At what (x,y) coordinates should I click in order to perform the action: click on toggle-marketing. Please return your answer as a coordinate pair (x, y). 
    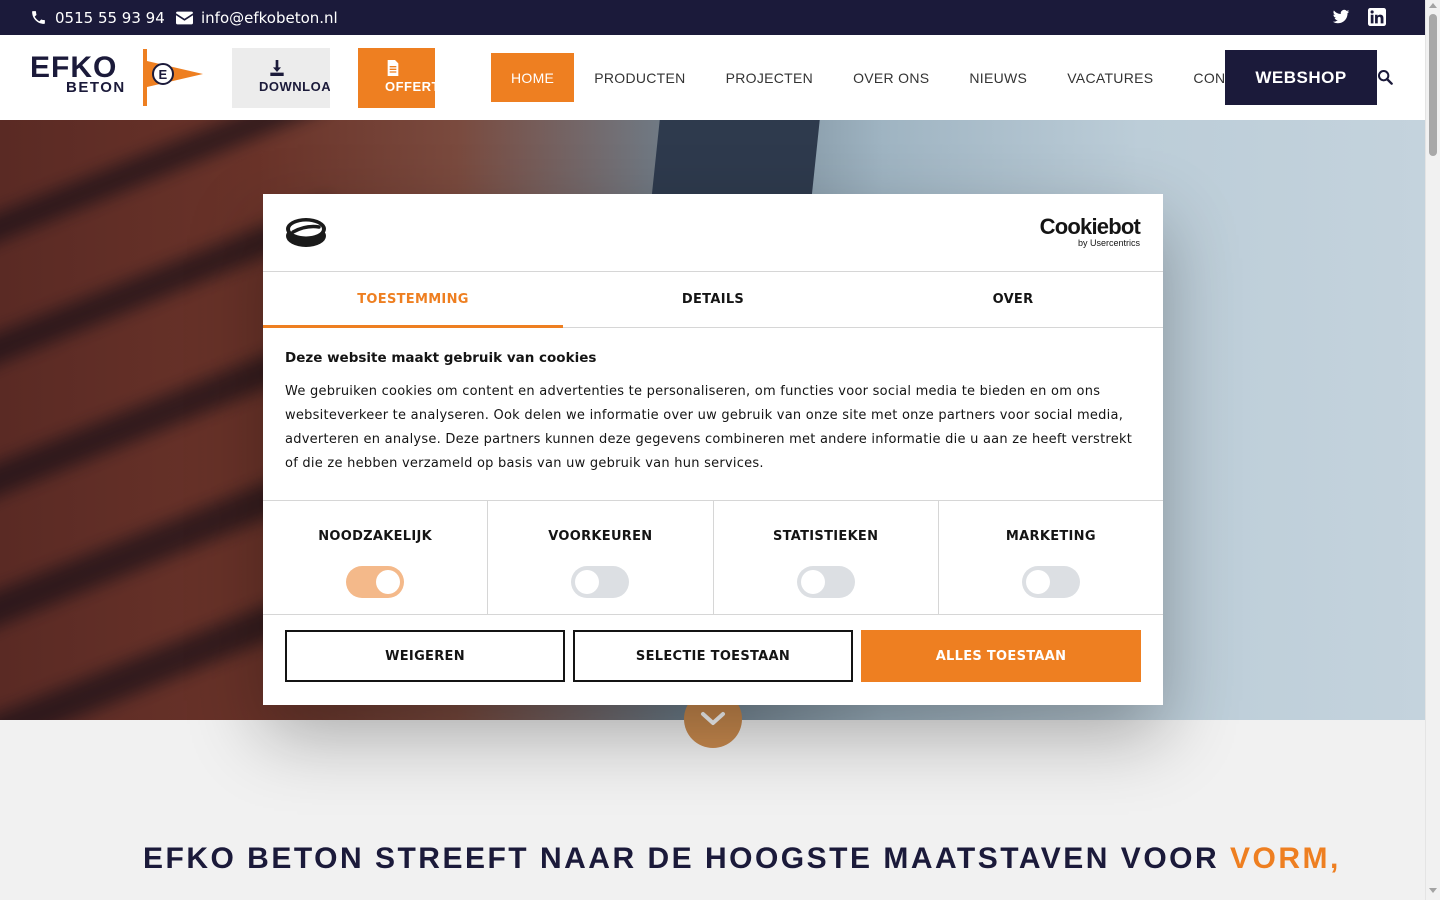
    Looking at the image, I should click on (1050, 582).